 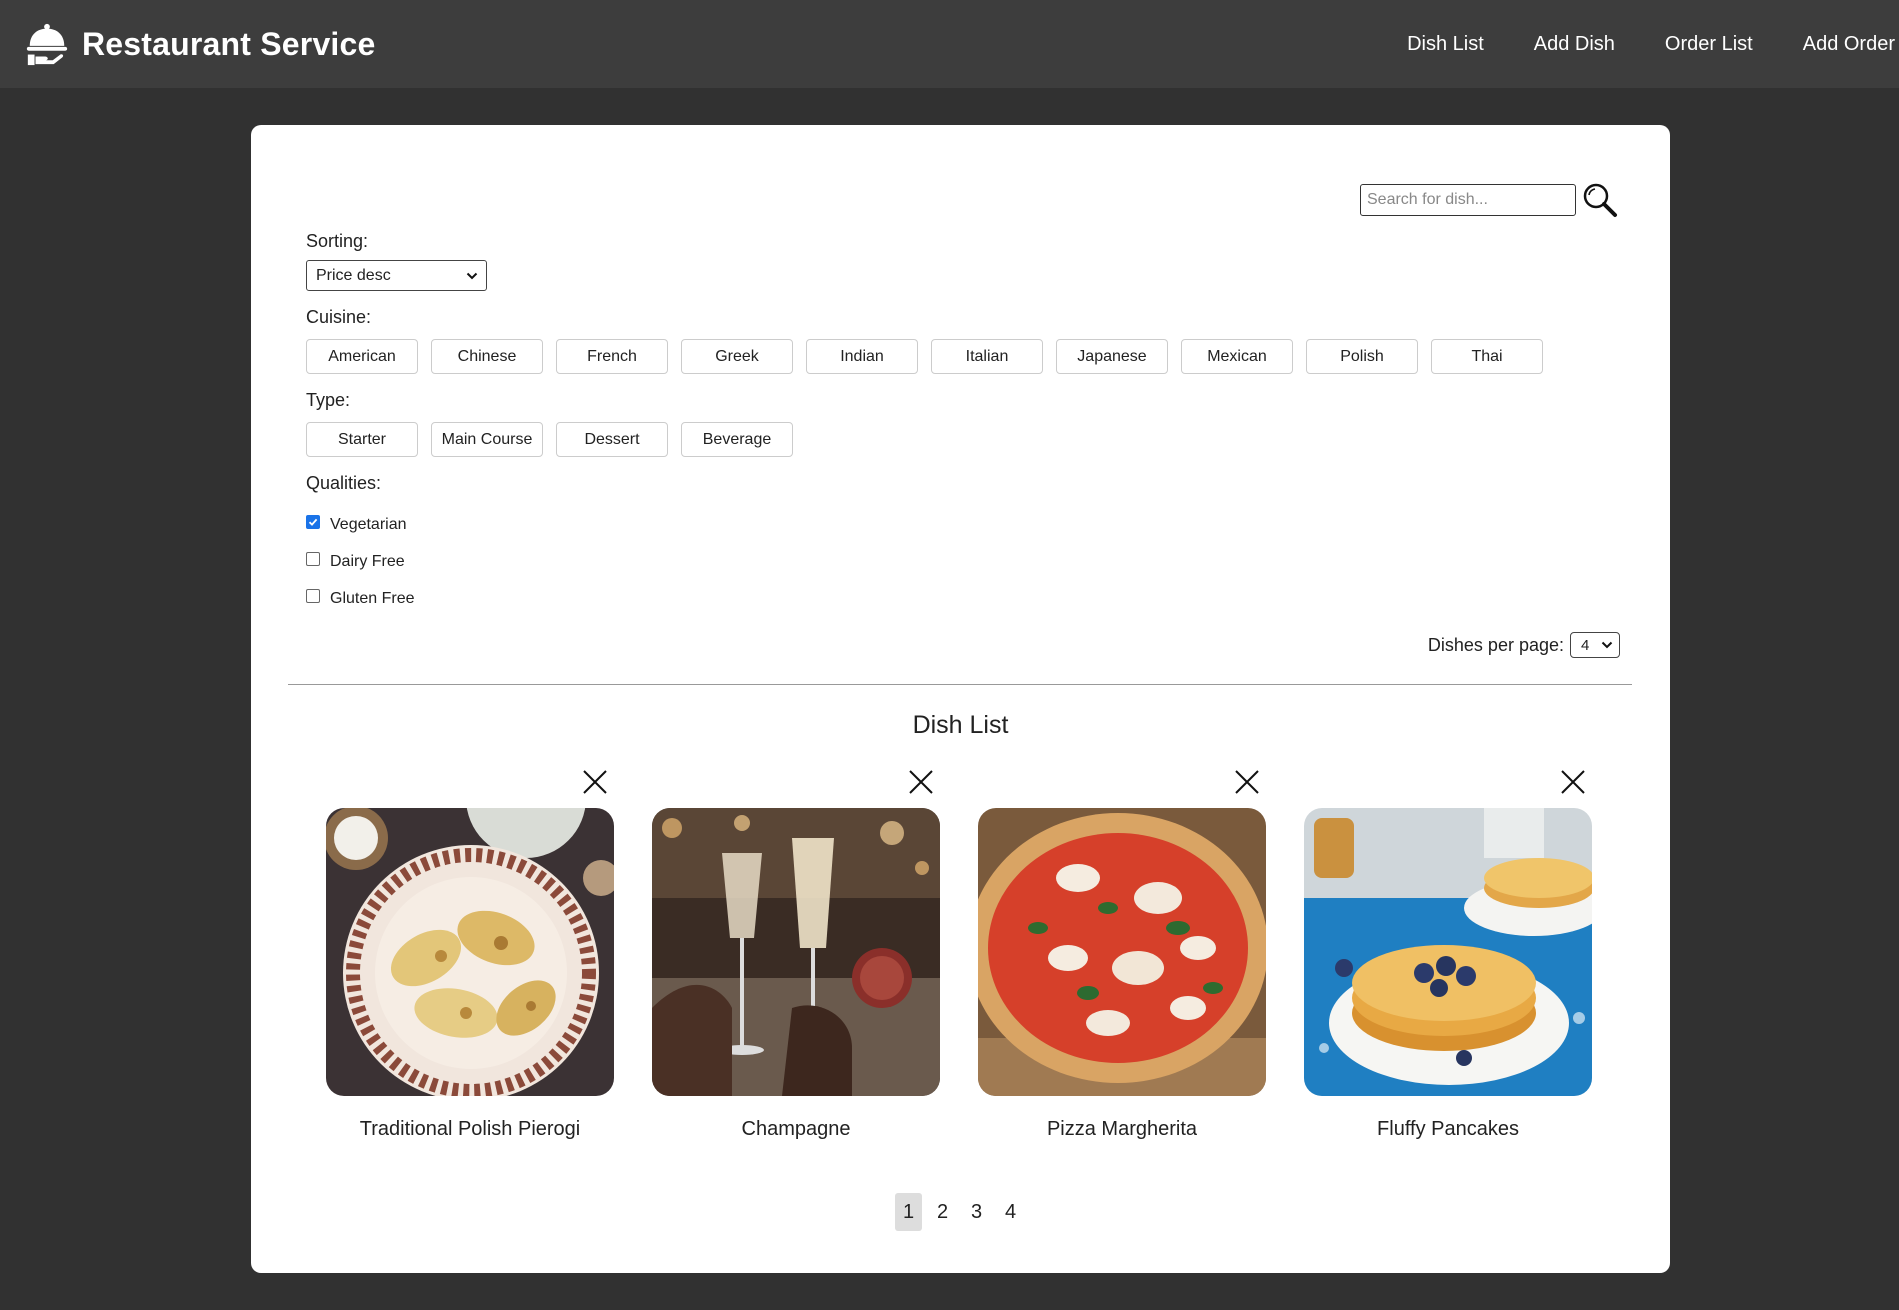 I want to click on champagne-photo, so click(x=796, y=952).